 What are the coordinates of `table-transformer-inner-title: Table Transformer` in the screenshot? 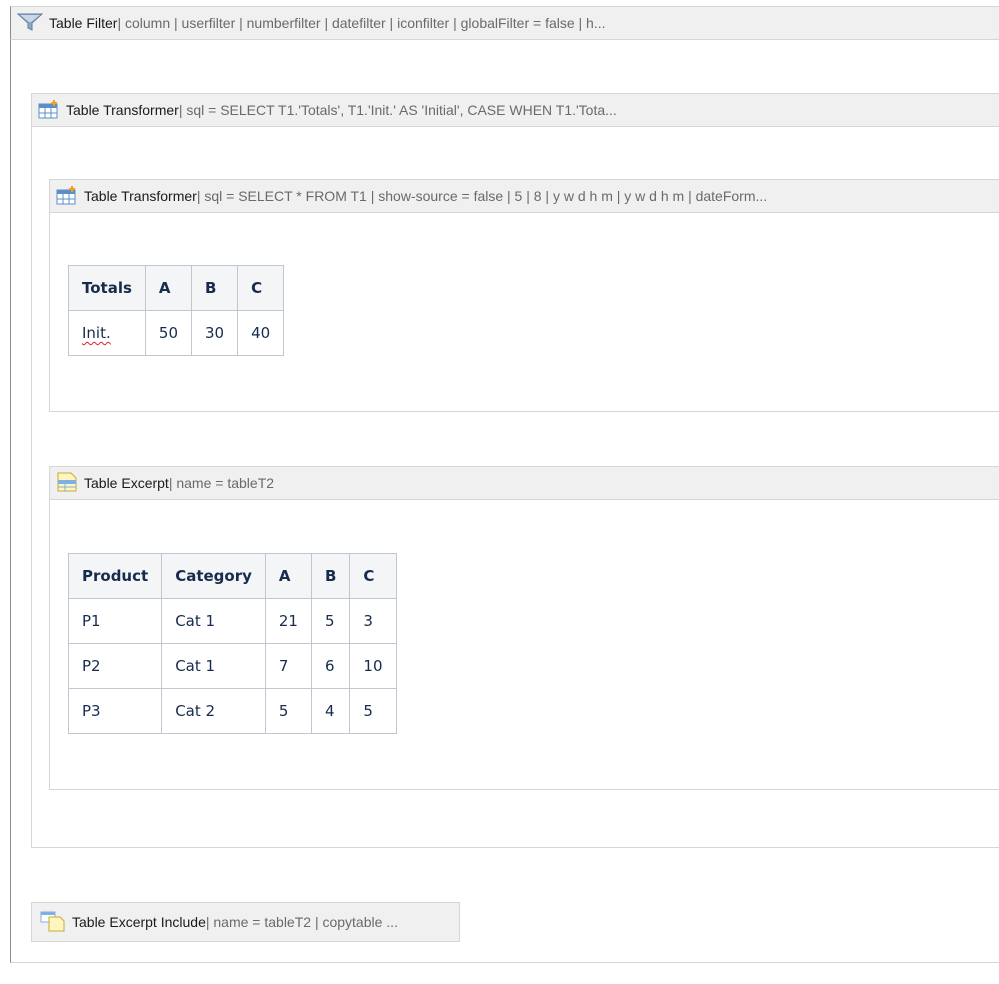 It's located at (140, 196).